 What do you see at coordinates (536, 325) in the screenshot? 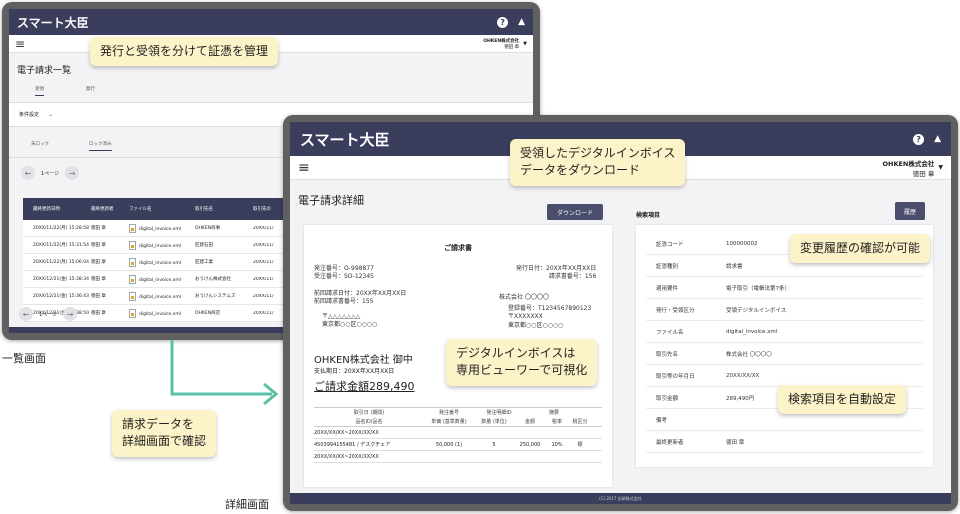
I see `seller-address: 東京都○○区○○○○` at bounding box center [536, 325].